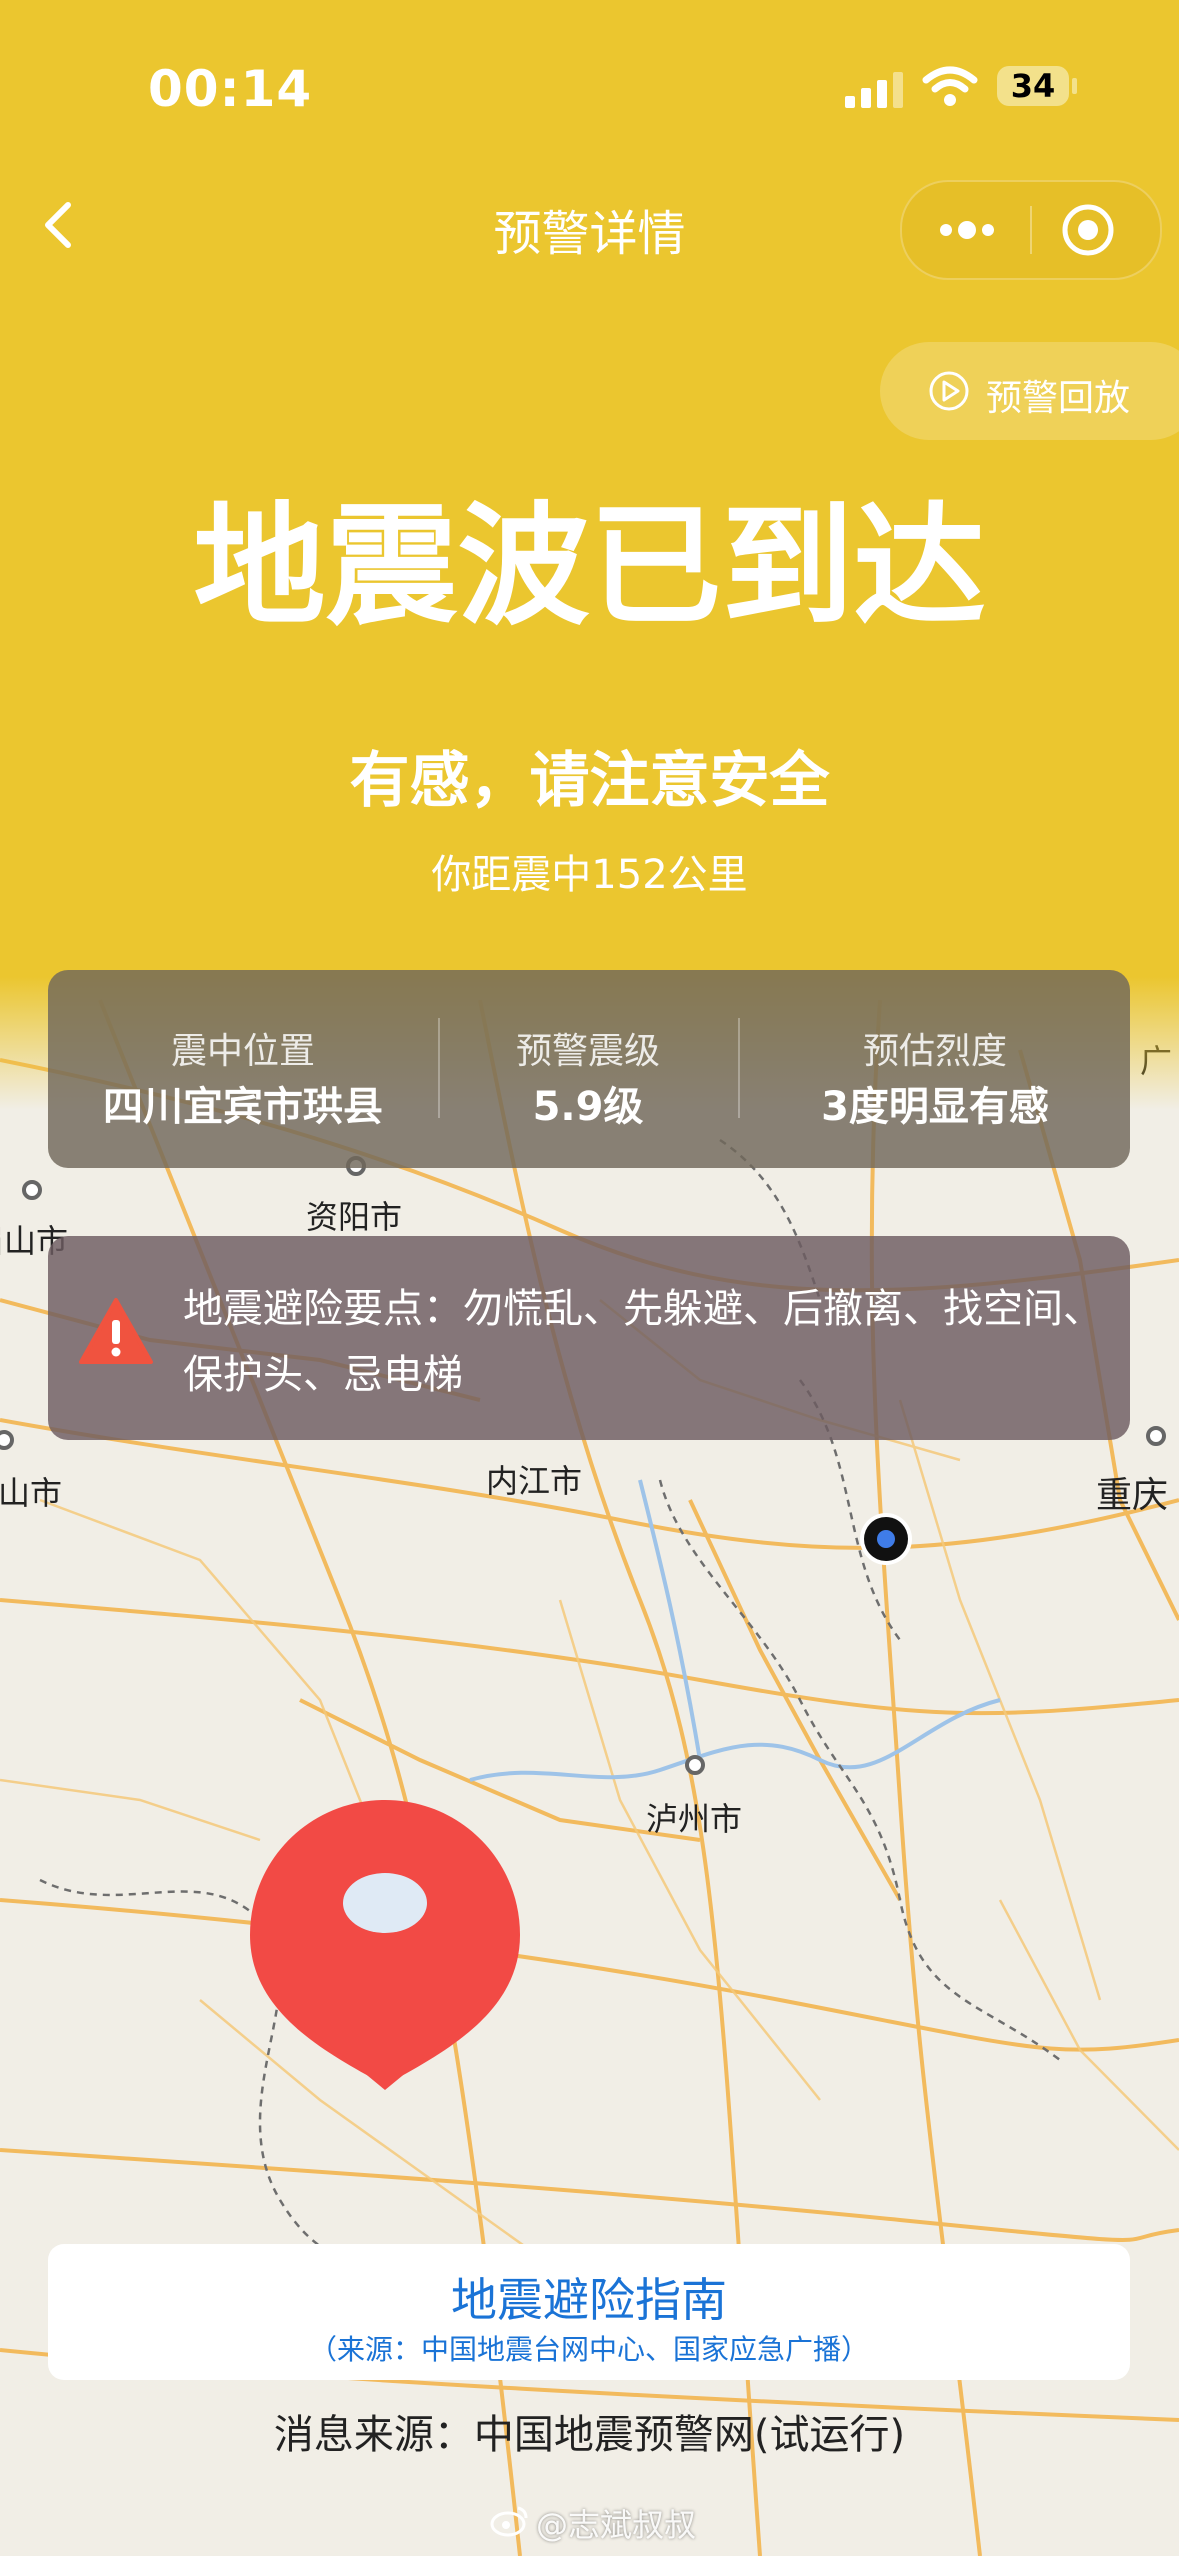 The height and width of the screenshot is (2556, 1179). Describe the element at coordinates (589, 781) in the screenshot. I see `alert-subheadline: 有感，请注意安全` at that location.